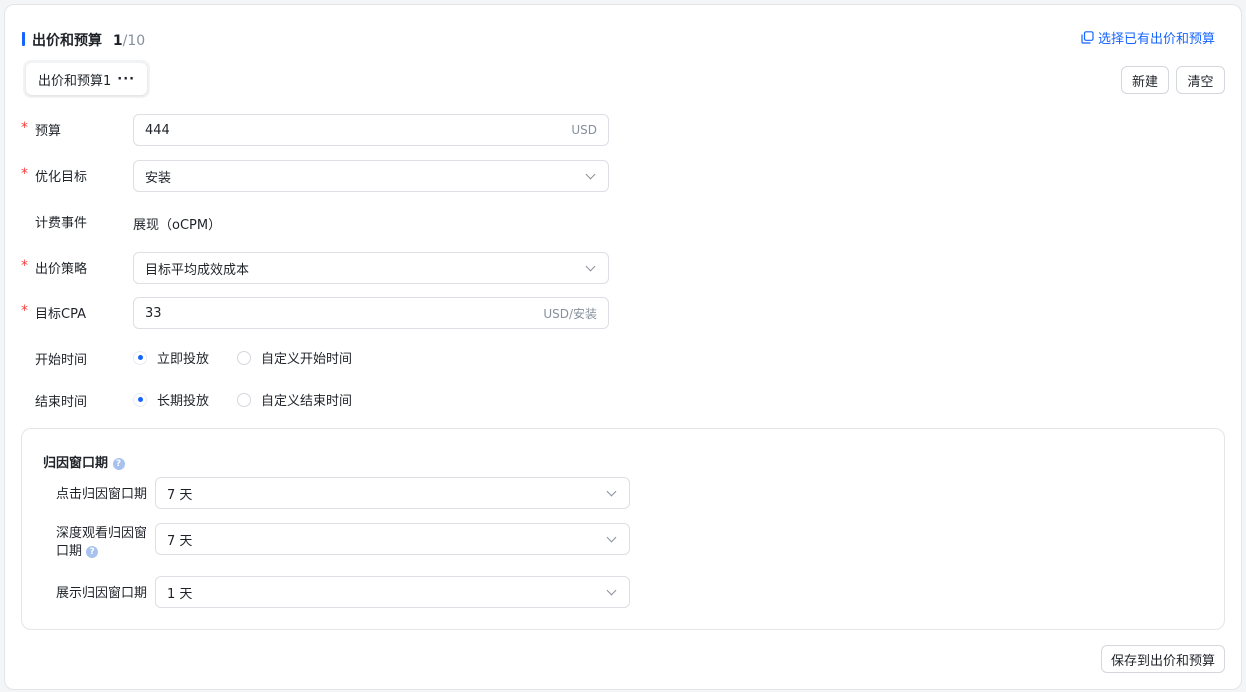 The image size is (1246, 692). I want to click on bid-strategy-value: 目标平均成效成本, so click(197, 270).